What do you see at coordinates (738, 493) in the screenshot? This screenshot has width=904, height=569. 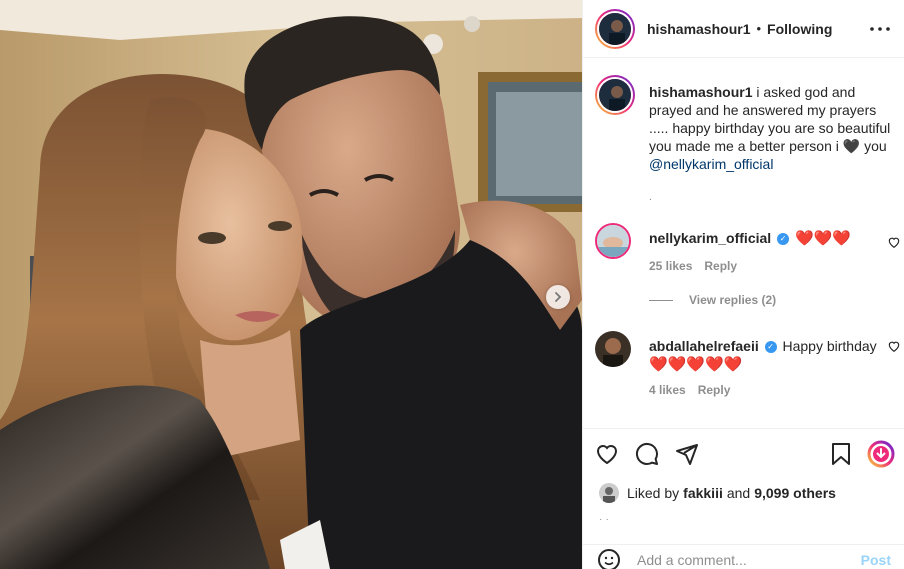 I see `liked-by-and: and` at bounding box center [738, 493].